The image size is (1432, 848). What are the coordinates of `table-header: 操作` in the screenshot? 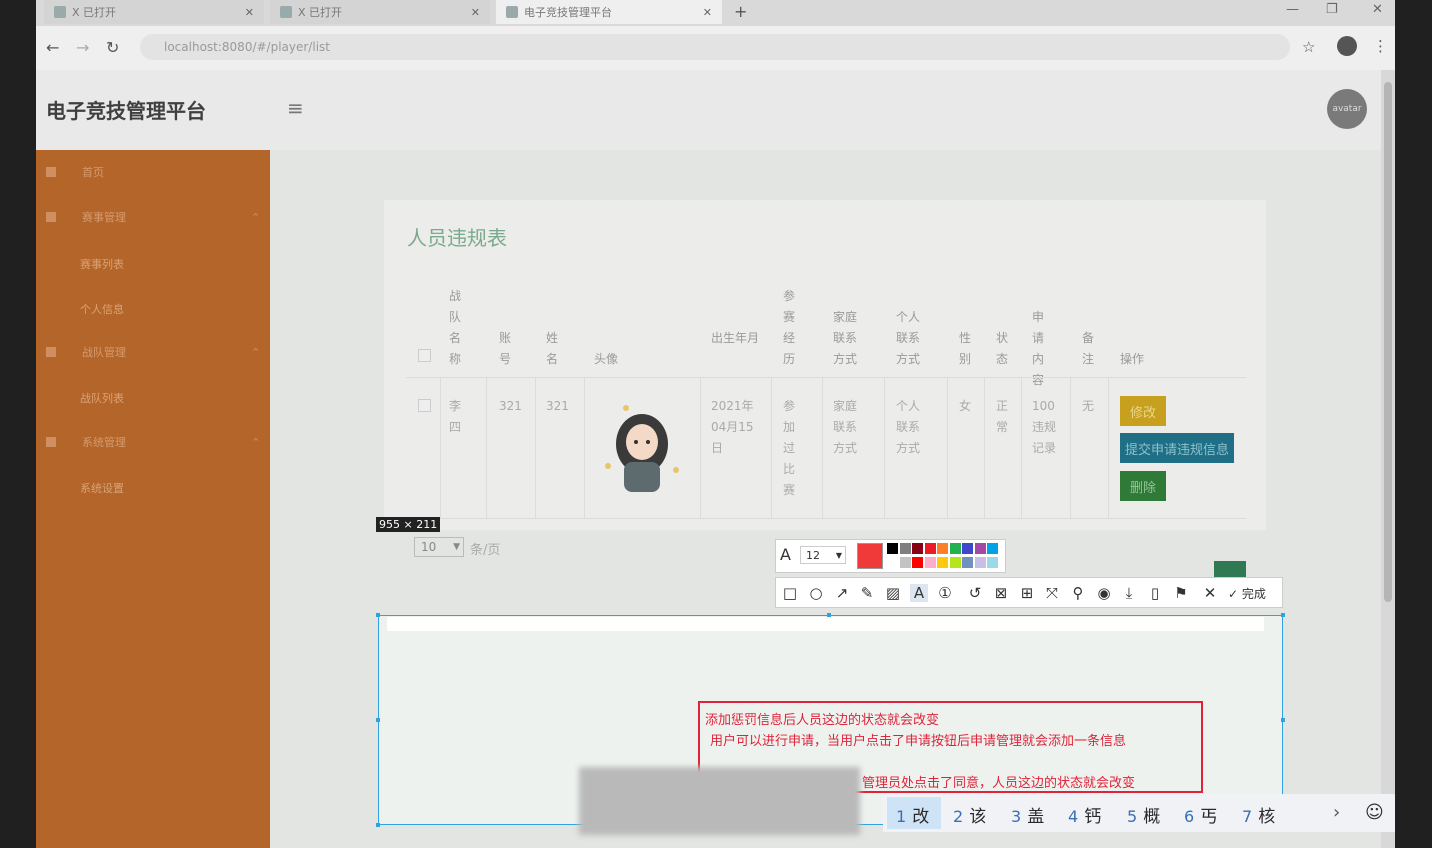 It's located at (1132, 359).